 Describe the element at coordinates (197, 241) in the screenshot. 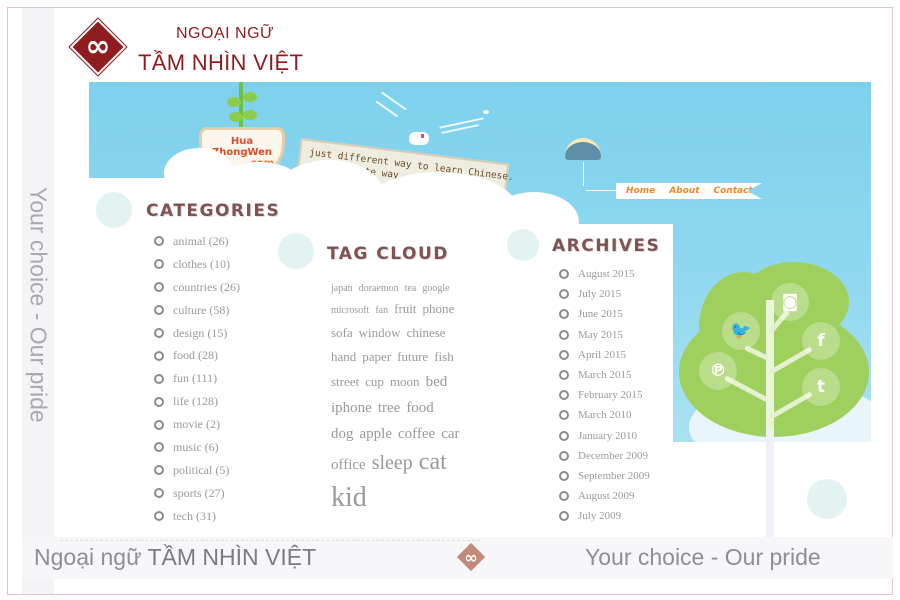

I see `category-link: animal (26)` at that location.